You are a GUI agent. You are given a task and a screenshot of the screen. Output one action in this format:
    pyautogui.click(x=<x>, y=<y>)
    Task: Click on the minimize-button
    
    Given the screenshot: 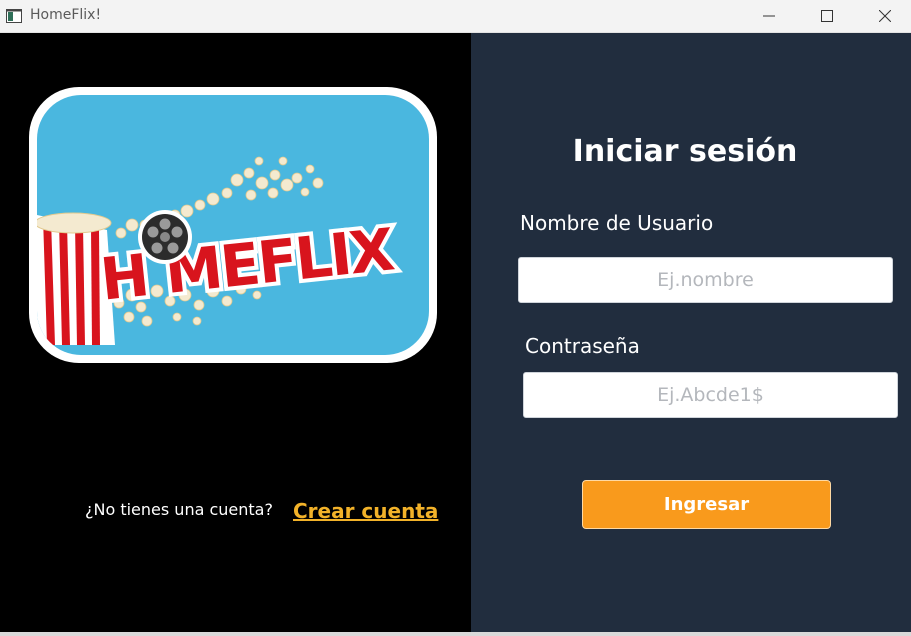 What is the action you would take?
    pyautogui.click(x=769, y=16)
    